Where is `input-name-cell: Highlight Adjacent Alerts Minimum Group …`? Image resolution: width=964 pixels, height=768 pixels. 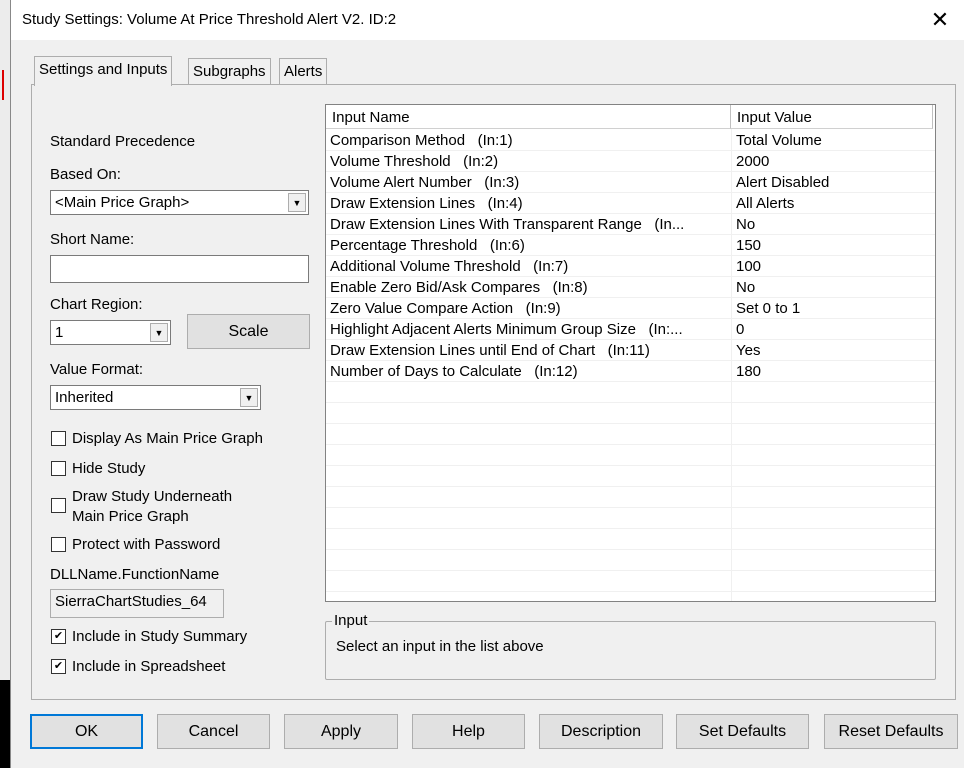
input-name-cell: Highlight Adjacent Alerts Minimum Group … is located at coordinates (506, 329).